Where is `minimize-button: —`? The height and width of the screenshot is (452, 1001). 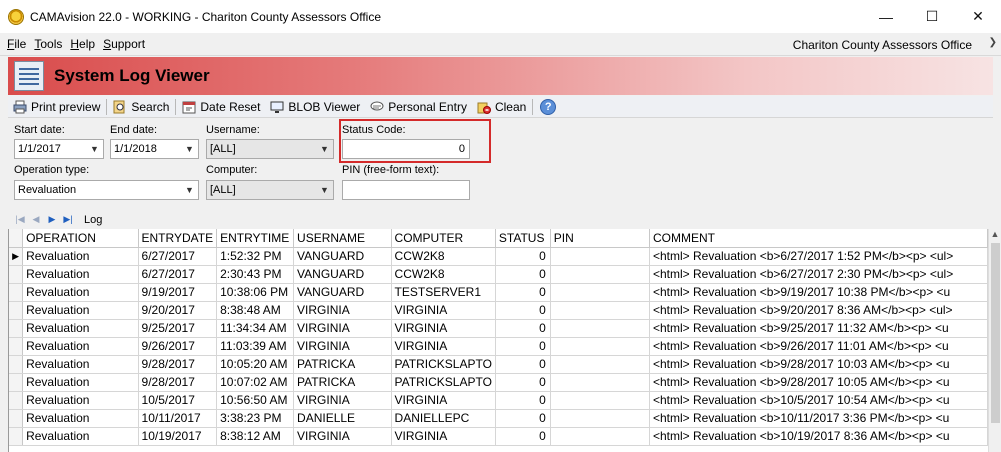
minimize-button: — is located at coordinates (886, 16).